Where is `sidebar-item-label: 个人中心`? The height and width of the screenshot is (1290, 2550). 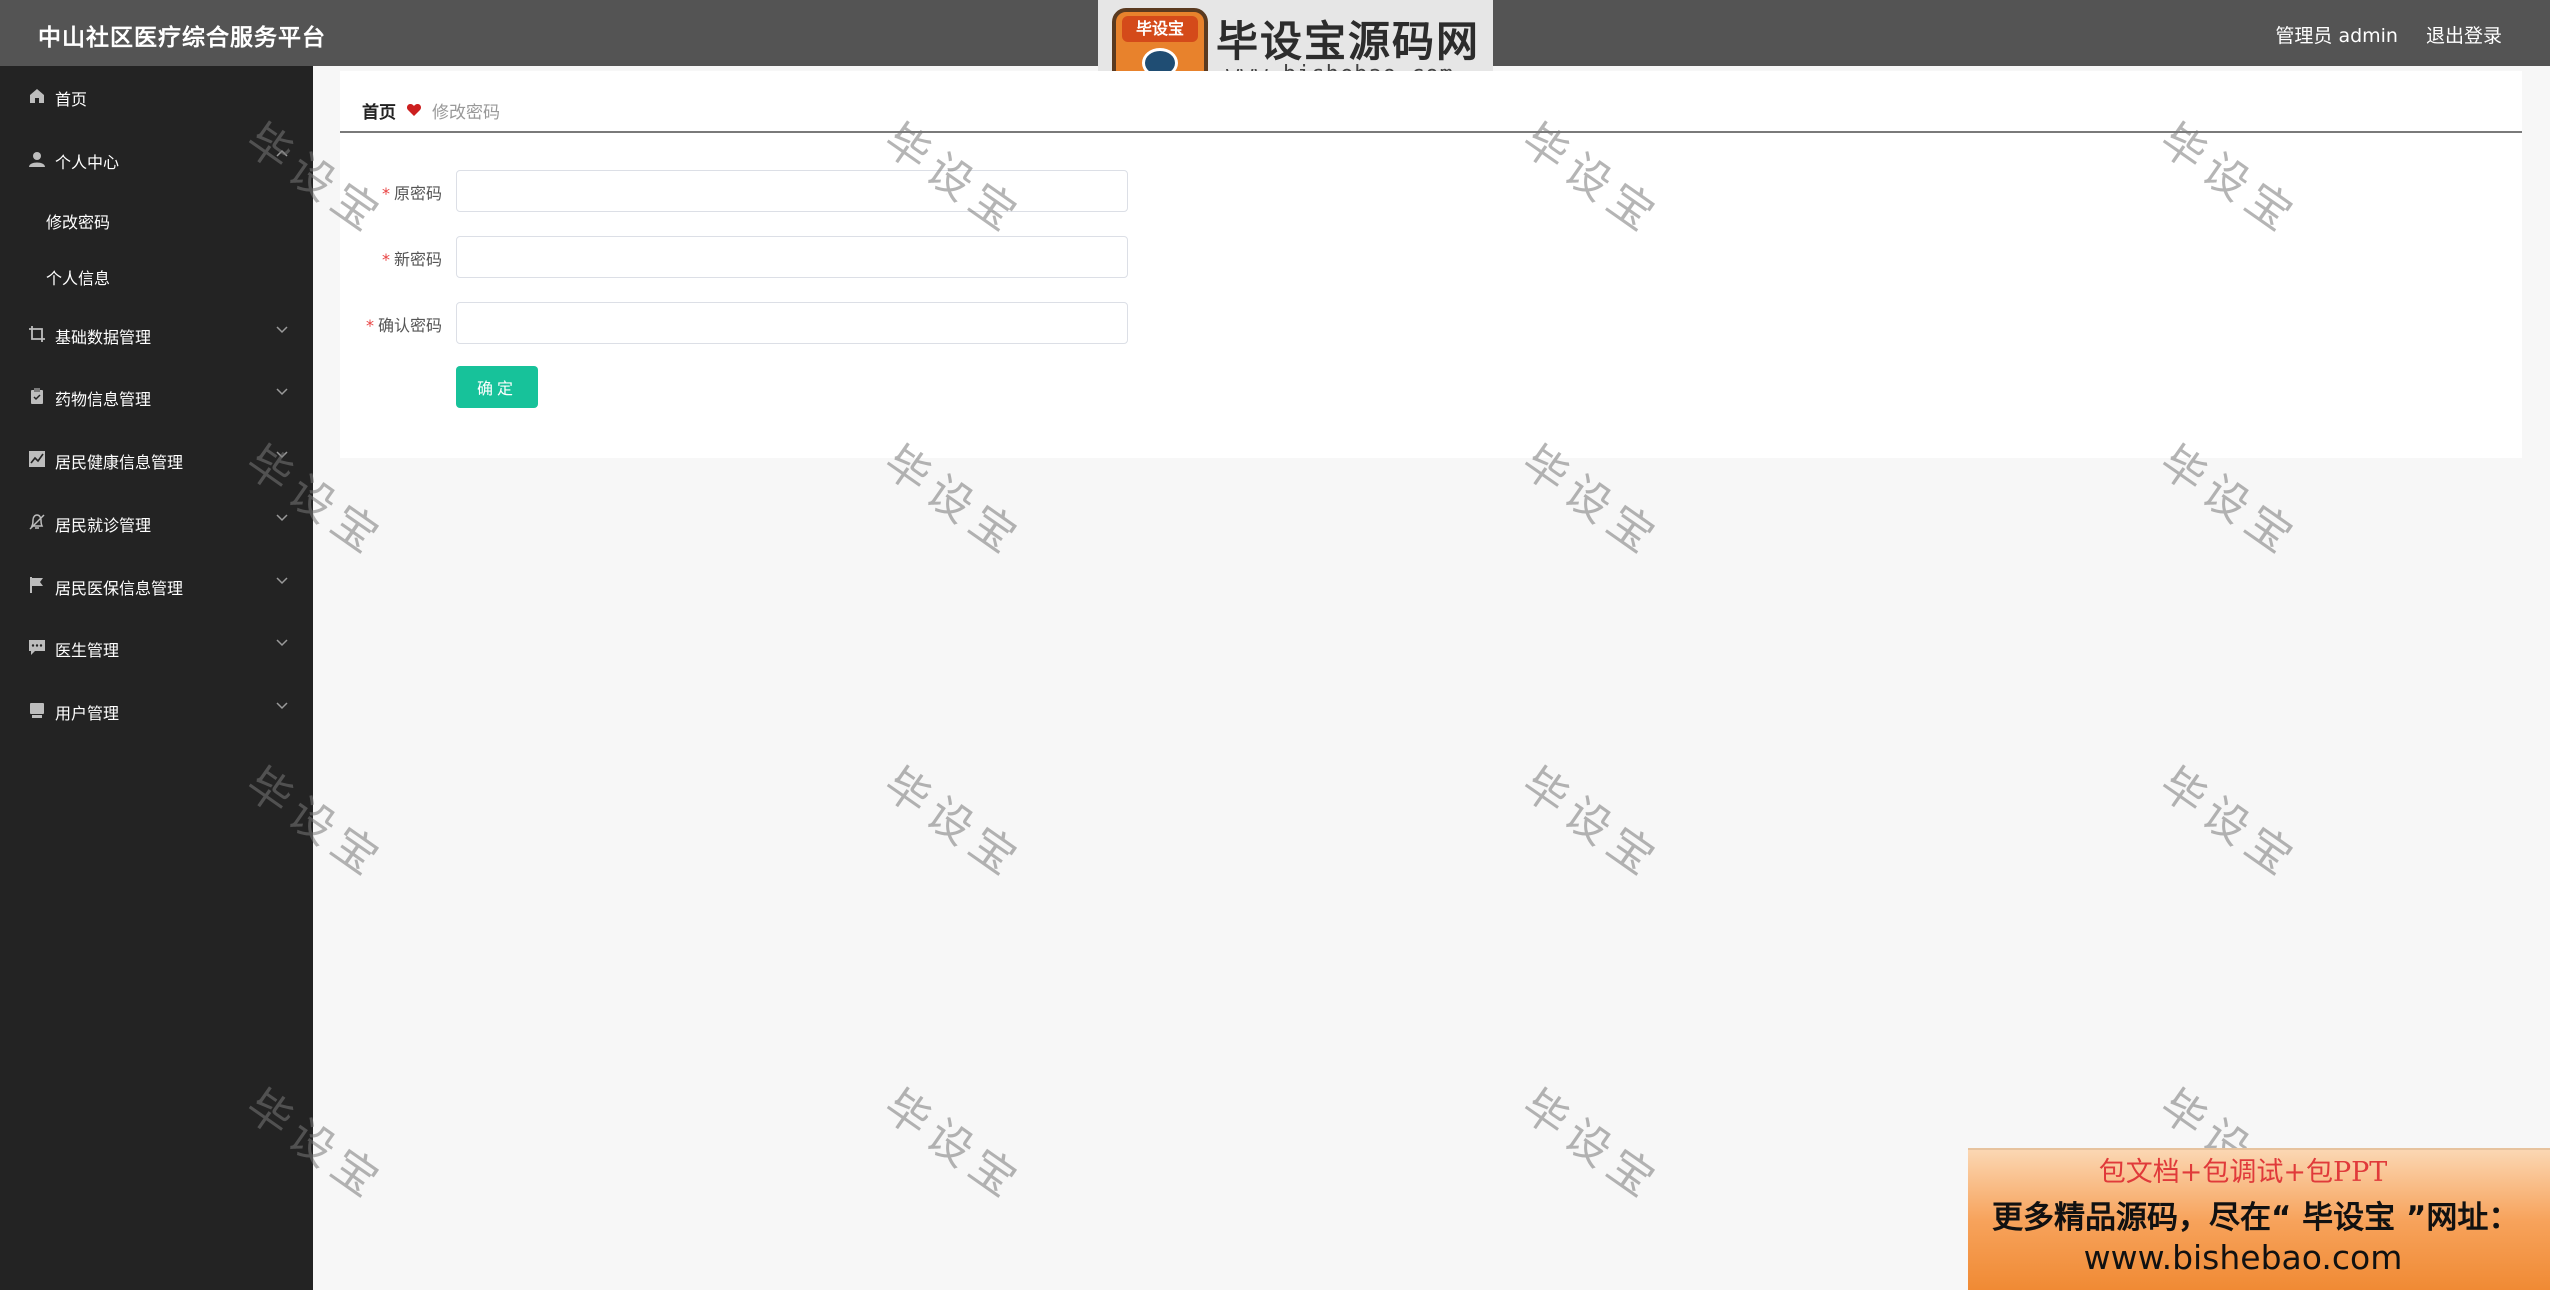
sidebar-item-label: 个人中心 is located at coordinates (87, 162).